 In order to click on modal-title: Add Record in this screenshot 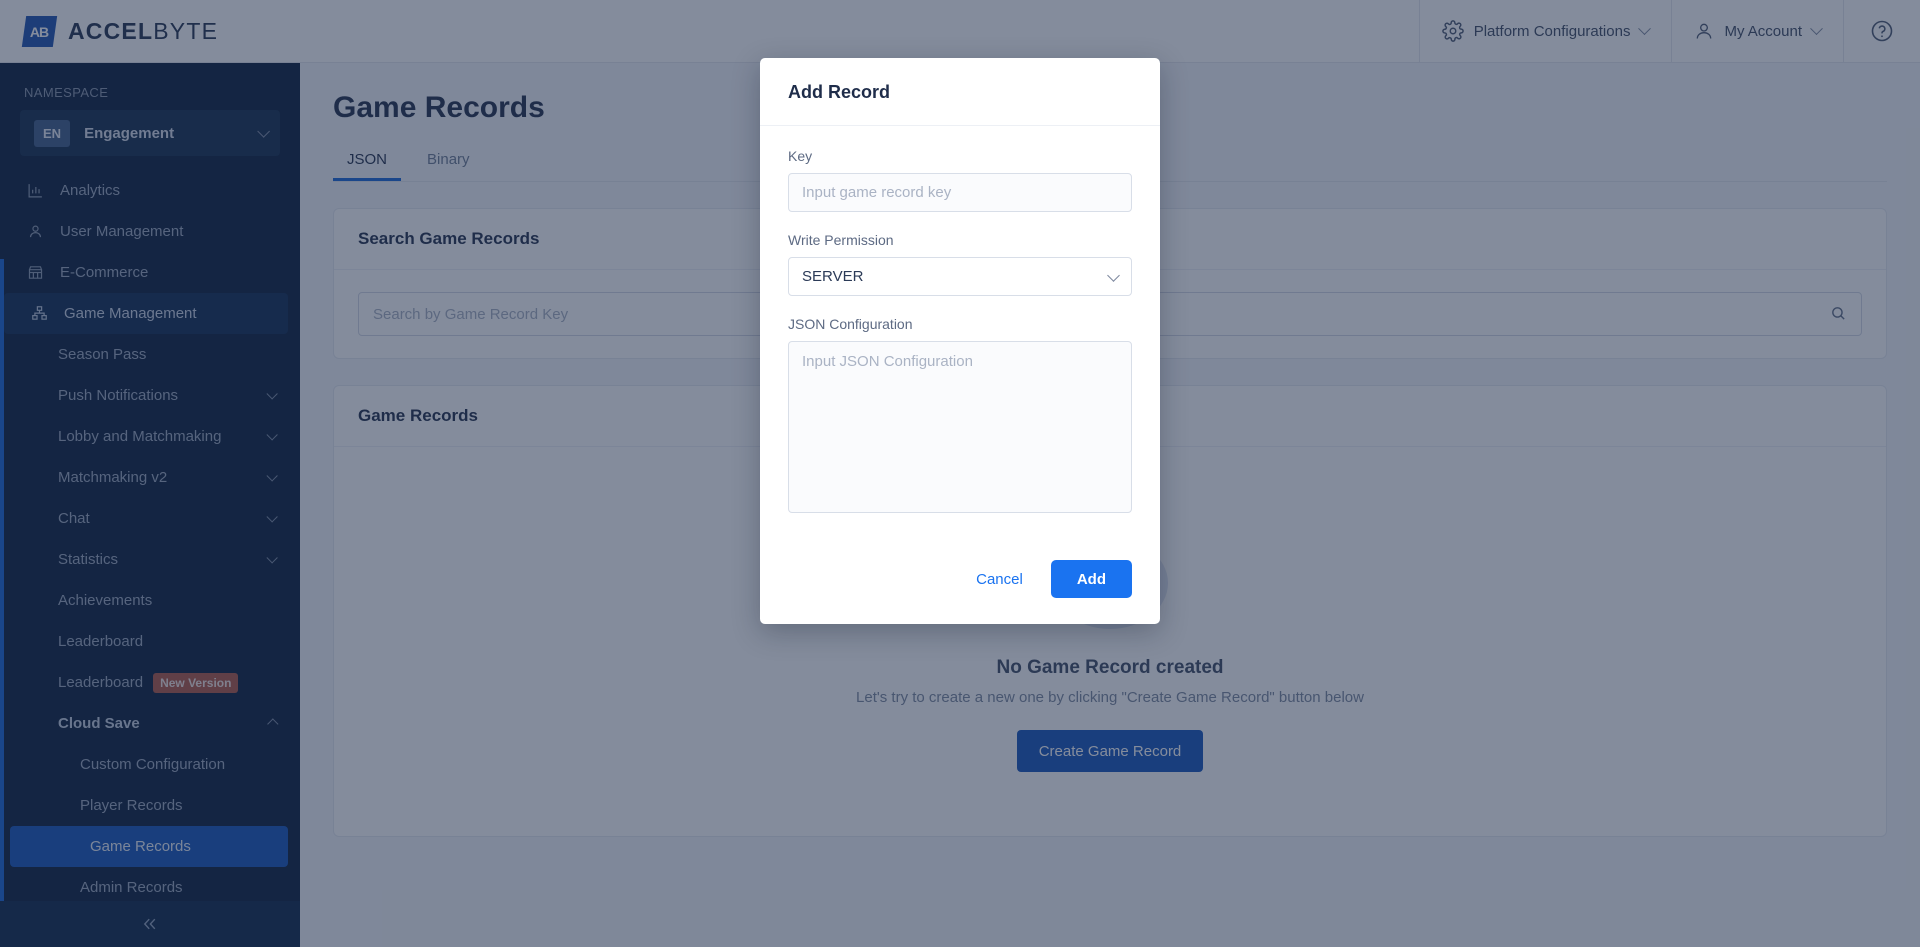, I will do `click(960, 92)`.